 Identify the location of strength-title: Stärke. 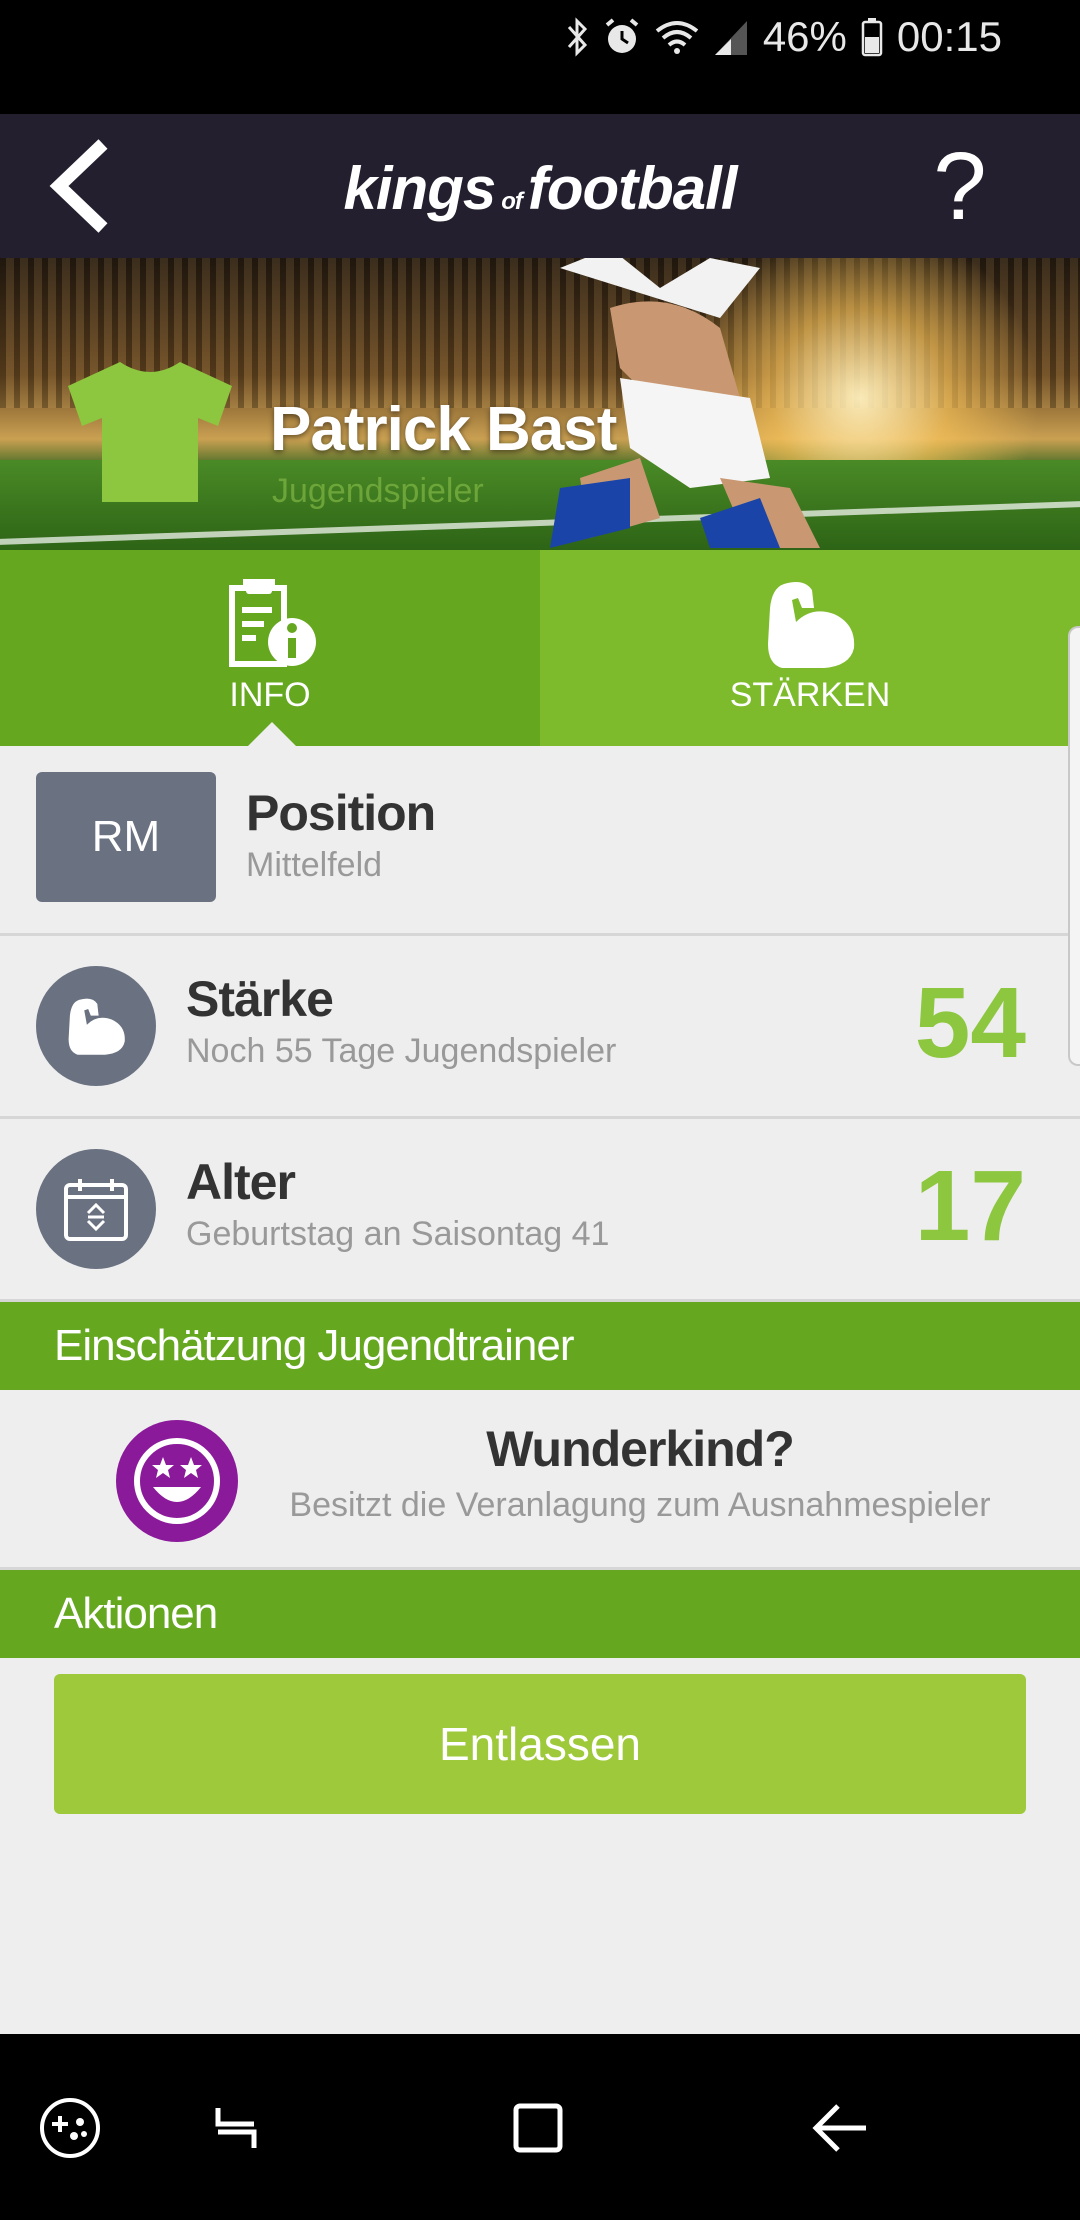
(260, 999).